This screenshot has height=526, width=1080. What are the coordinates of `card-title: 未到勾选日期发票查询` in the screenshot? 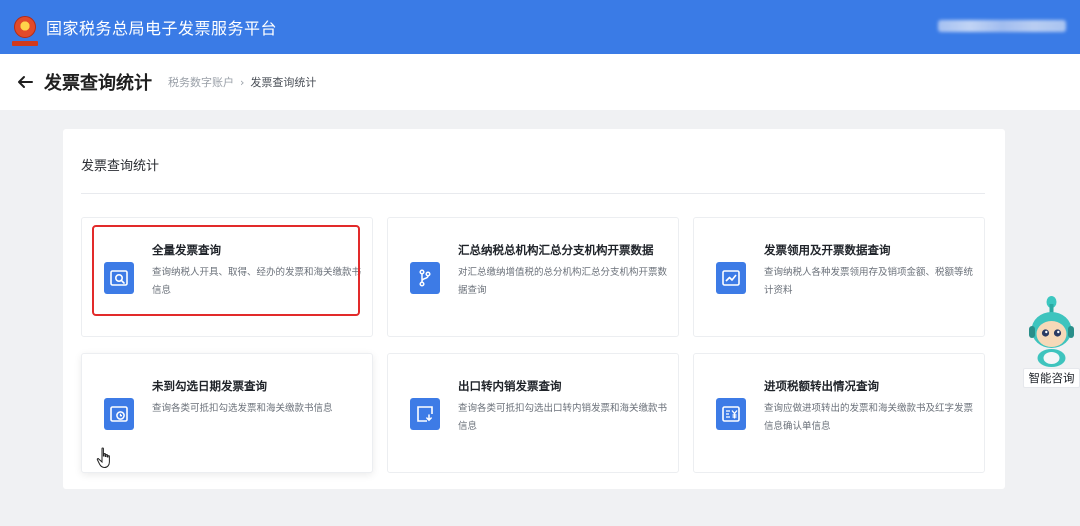 It's located at (209, 386).